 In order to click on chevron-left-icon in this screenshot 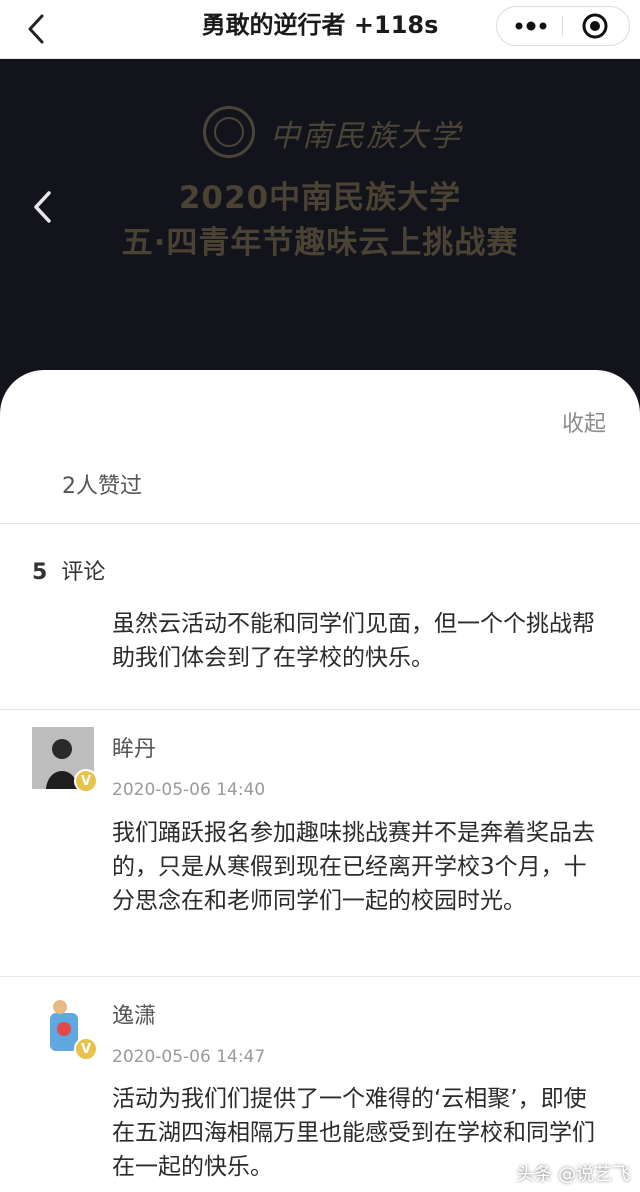, I will do `click(36, 29)`.